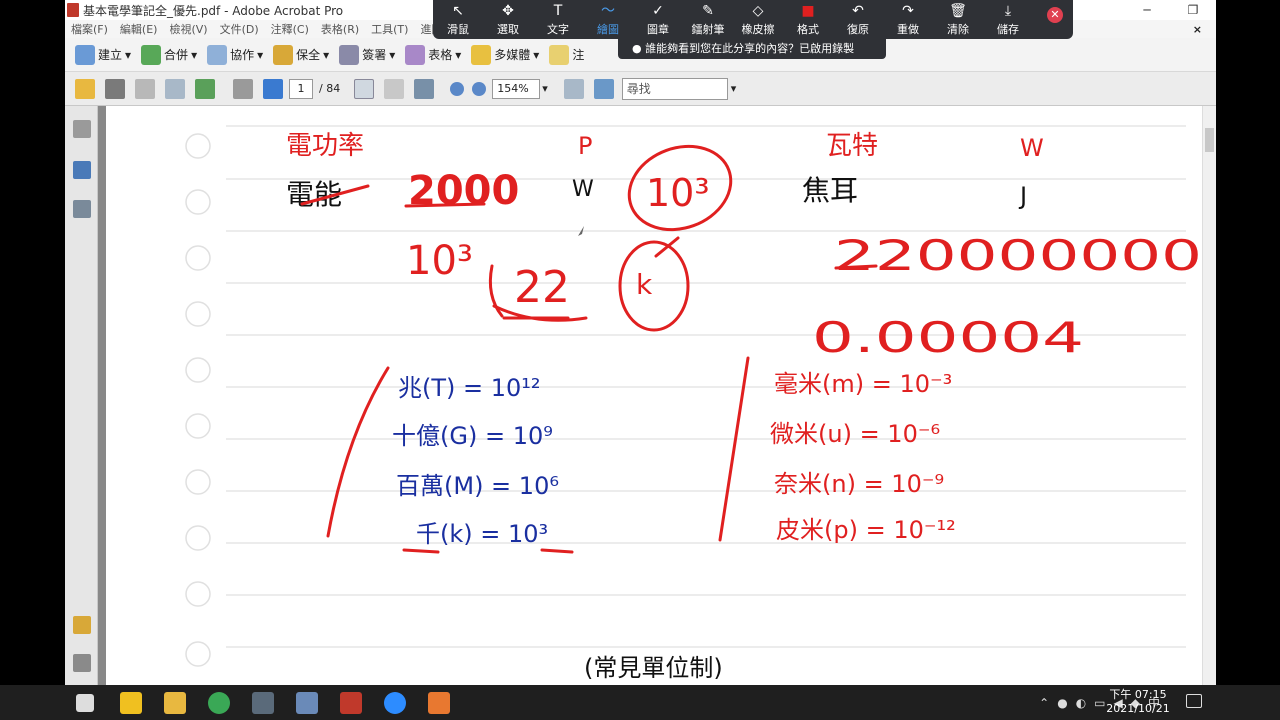 The image size is (1280, 720). Describe the element at coordinates (73, 10) in the screenshot. I see `pdf-icon` at that location.